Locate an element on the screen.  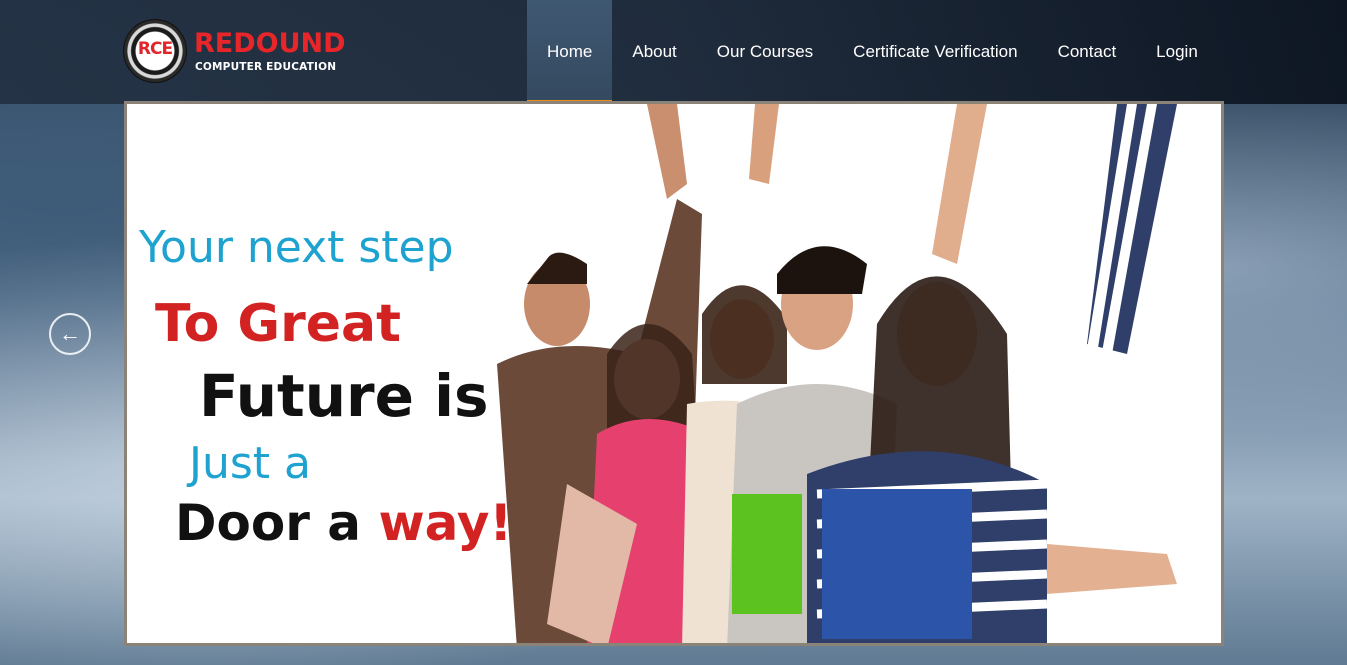
logo-badge-letters: RCE is located at coordinates (155, 49).